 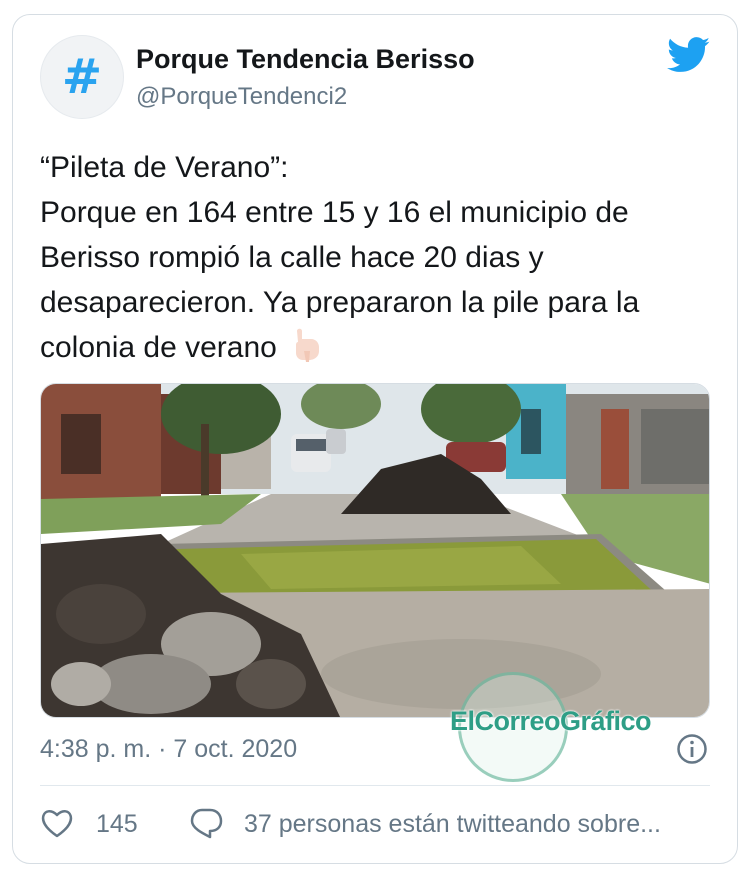 I want to click on tweet-text-line-last: colonia de verano, so click(x=380, y=347).